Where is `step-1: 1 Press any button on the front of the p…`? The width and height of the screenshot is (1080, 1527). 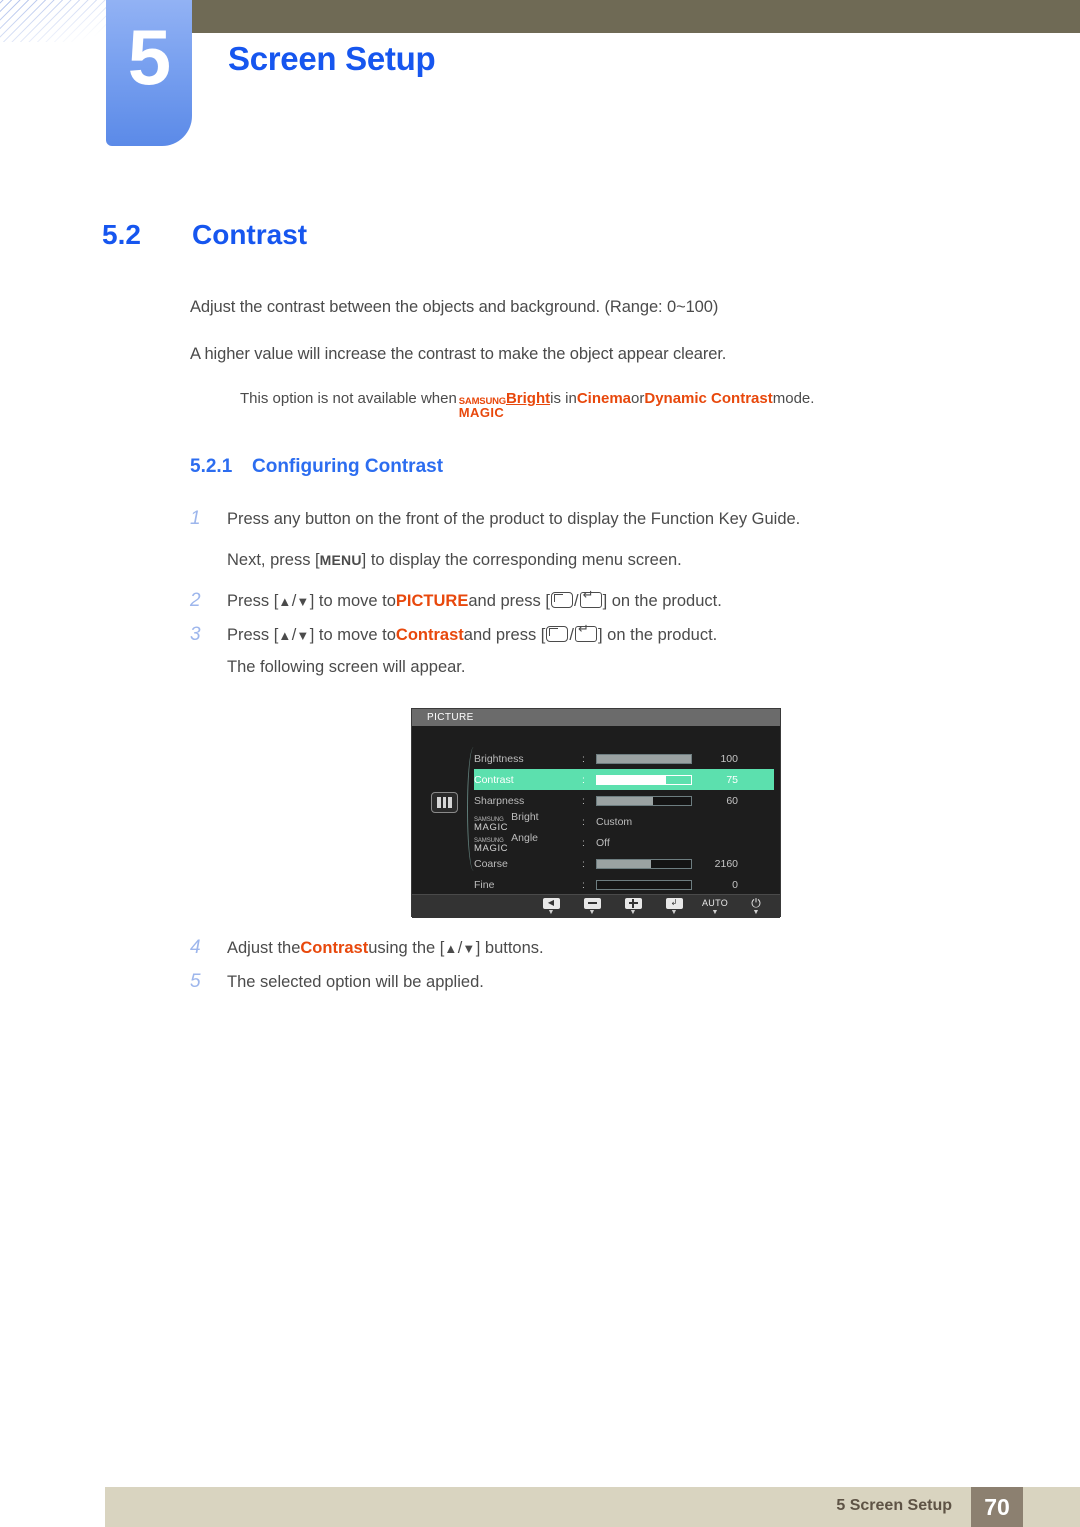
step-1: 1 Press any button on the front of the p… is located at coordinates (495, 519).